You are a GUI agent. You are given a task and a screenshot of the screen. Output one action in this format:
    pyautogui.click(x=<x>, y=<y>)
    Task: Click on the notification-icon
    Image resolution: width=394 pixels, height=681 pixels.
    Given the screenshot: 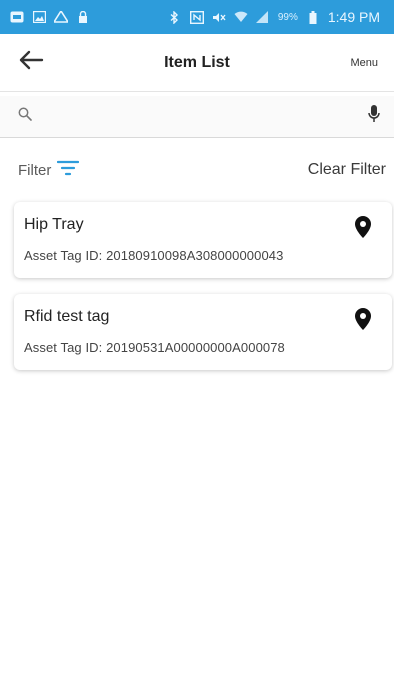 What is the action you would take?
    pyautogui.click(x=17, y=17)
    